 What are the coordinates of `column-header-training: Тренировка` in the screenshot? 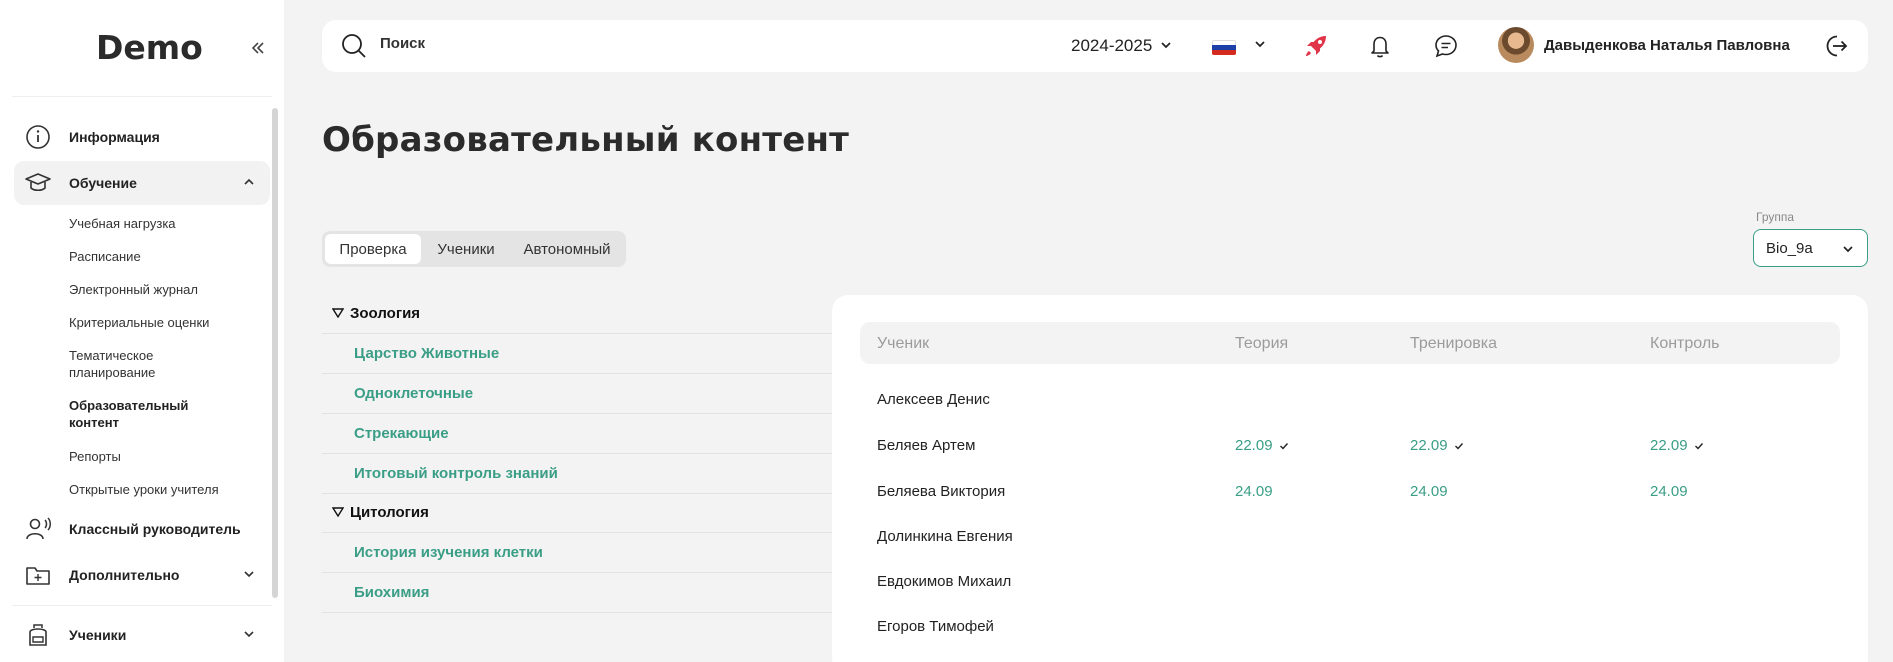 It's located at (1453, 343).